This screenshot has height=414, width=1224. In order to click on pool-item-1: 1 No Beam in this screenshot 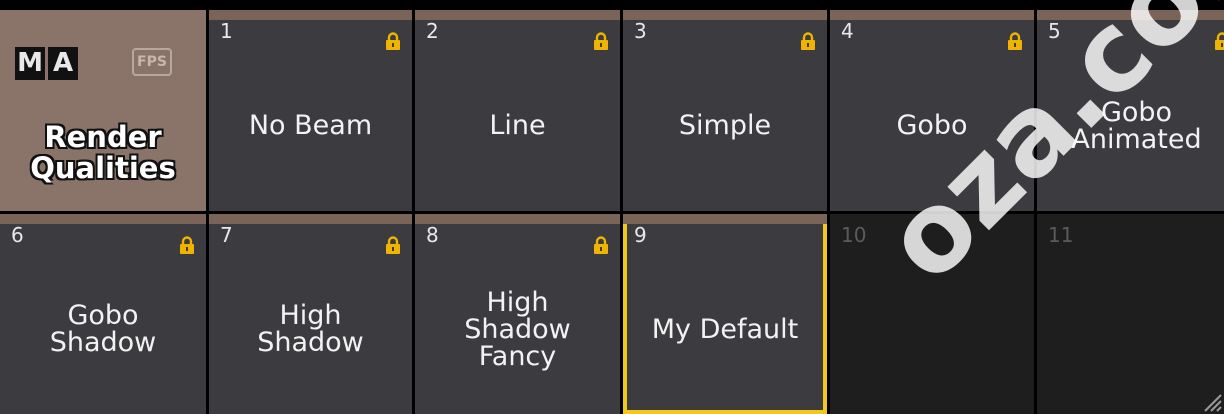, I will do `click(310, 110)`.